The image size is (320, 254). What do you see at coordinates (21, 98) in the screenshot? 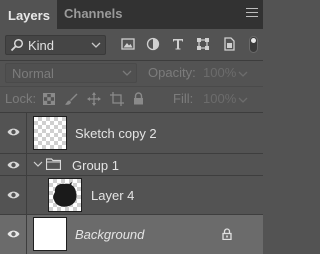
I see `lock-label: Lock:` at bounding box center [21, 98].